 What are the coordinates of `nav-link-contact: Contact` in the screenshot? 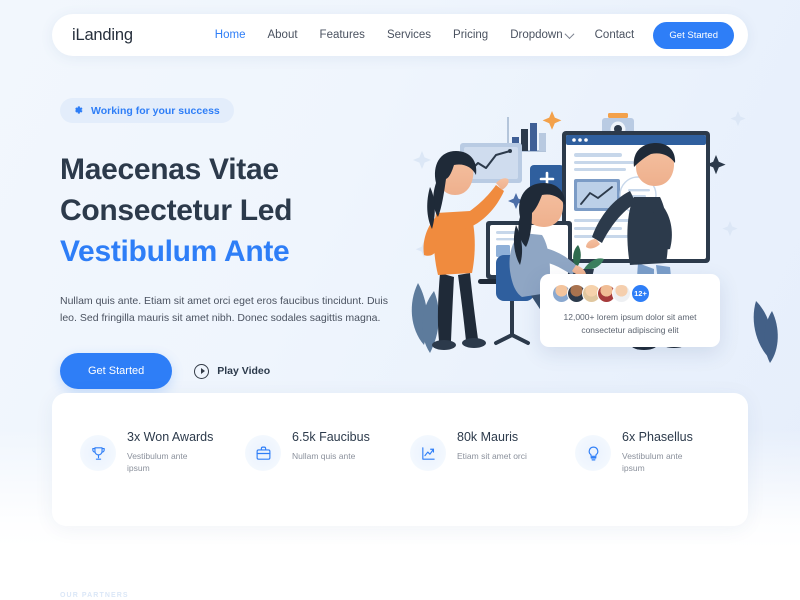 It's located at (615, 35).